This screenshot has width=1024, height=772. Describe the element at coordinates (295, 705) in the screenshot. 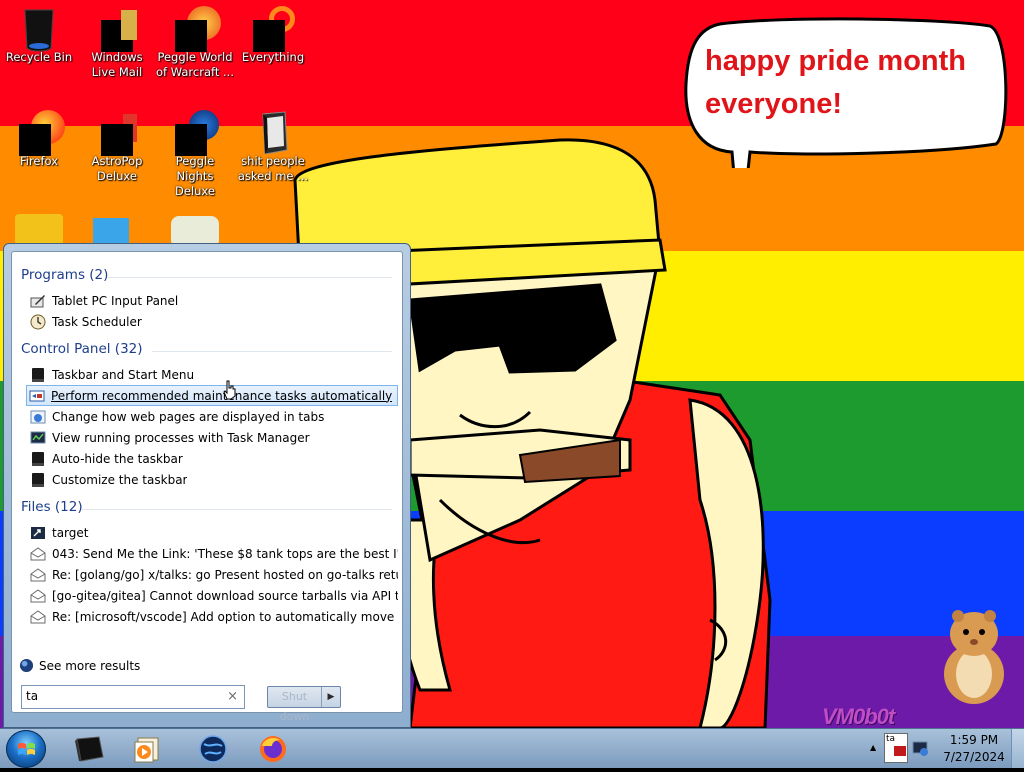

I see `shutdown-label: Shut down` at that location.